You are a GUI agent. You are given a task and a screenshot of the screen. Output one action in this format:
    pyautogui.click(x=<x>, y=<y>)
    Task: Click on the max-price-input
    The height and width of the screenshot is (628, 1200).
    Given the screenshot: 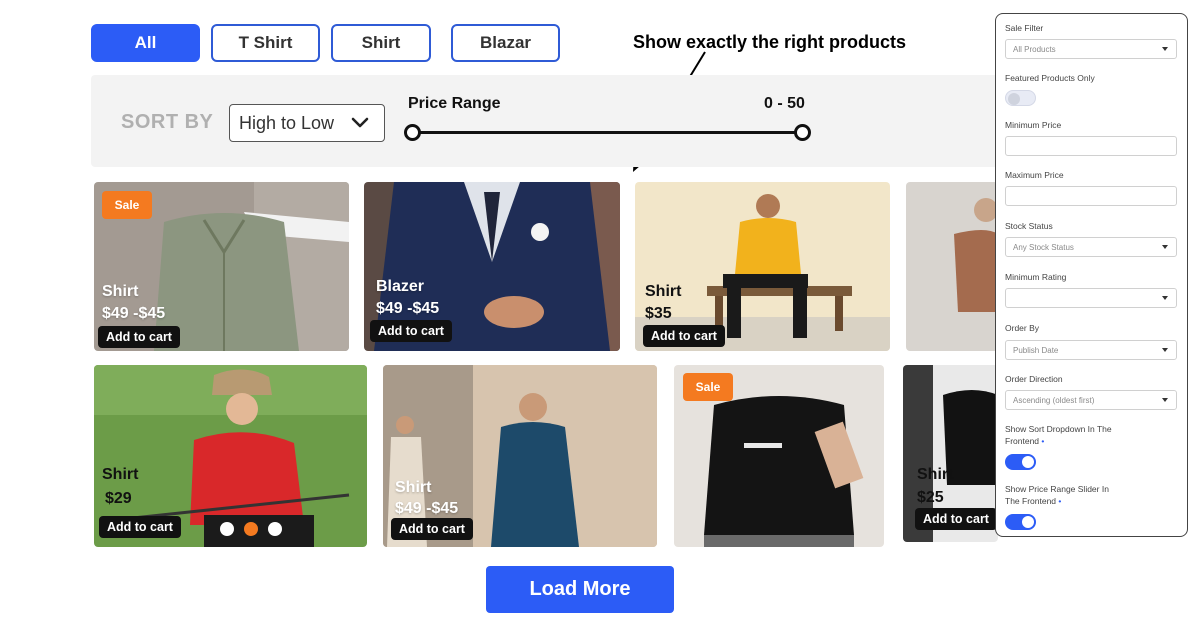 What is the action you would take?
    pyautogui.click(x=1091, y=196)
    